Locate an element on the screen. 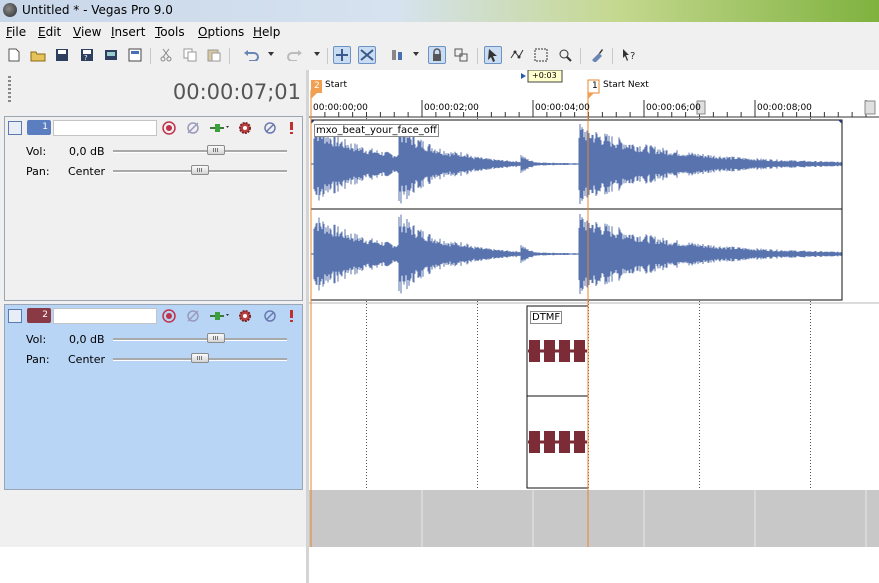  save-as-icon: ? is located at coordinates (87, 55).